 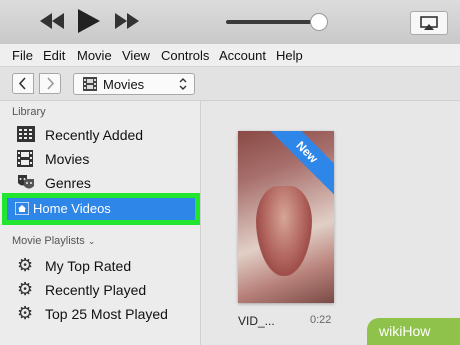 What do you see at coordinates (100, 183) in the screenshot?
I see `sidebar-item-genres: Genres` at bounding box center [100, 183].